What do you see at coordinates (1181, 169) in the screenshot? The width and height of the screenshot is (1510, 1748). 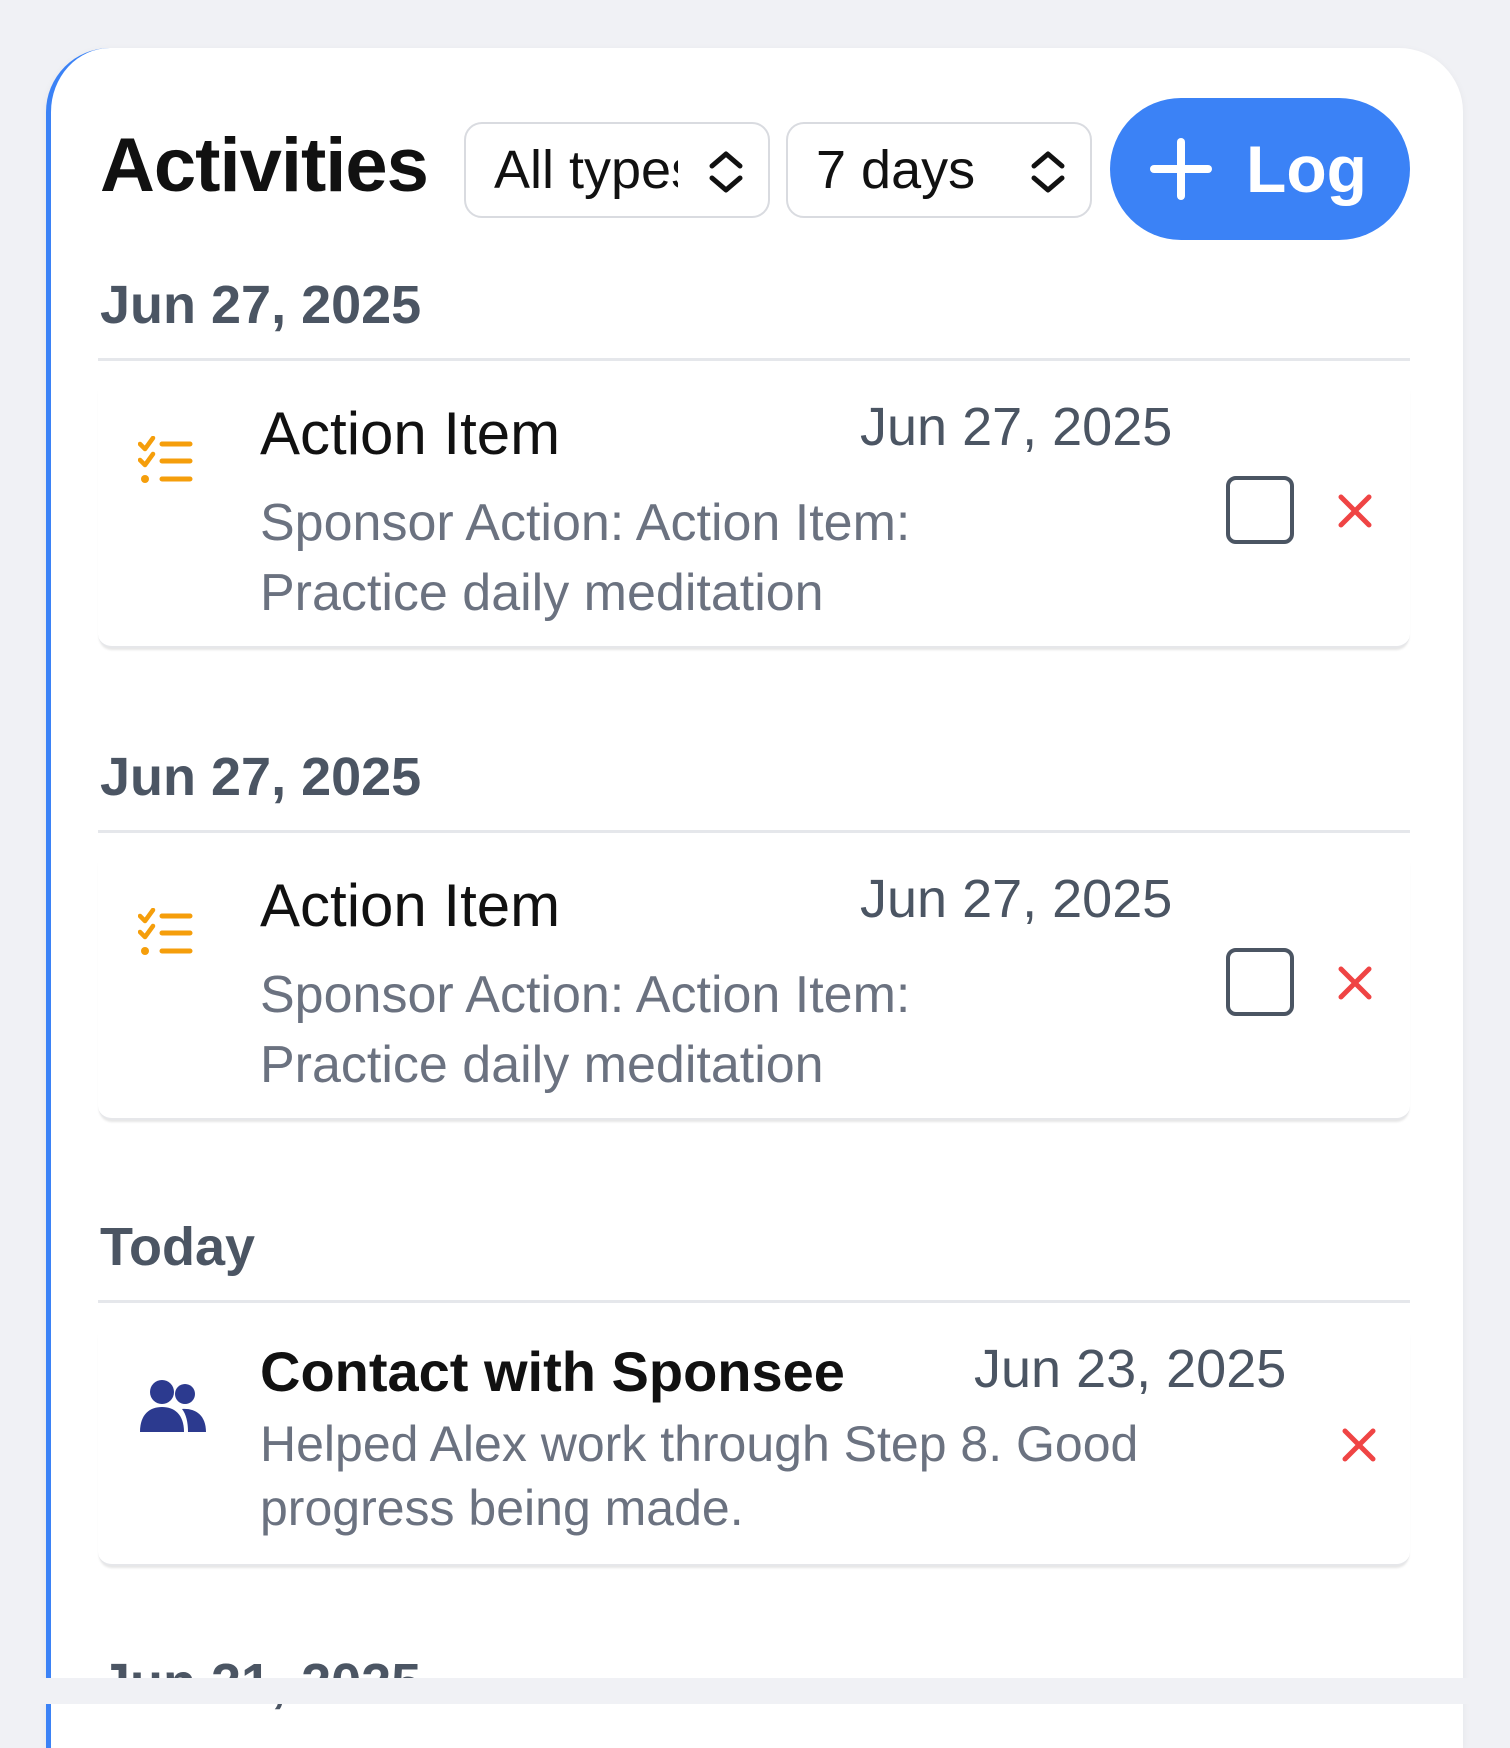 I see `plus-icon` at bounding box center [1181, 169].